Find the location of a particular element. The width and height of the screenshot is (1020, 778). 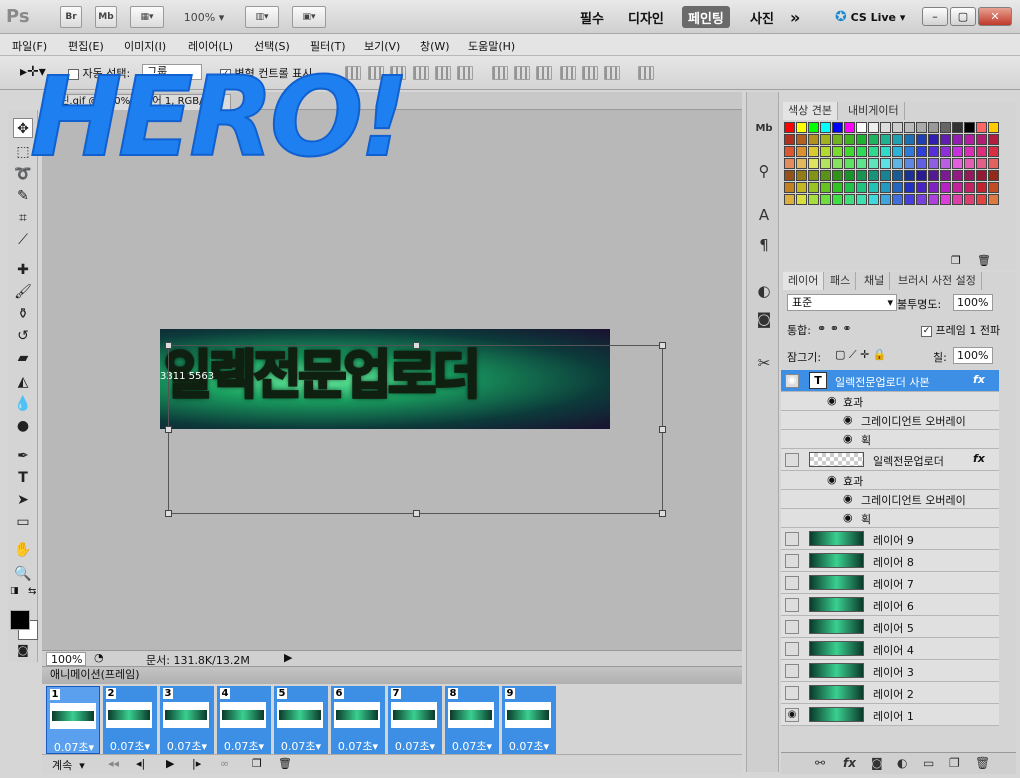

new-swatch-icon: ❐ is located at coordinates (956, 260).